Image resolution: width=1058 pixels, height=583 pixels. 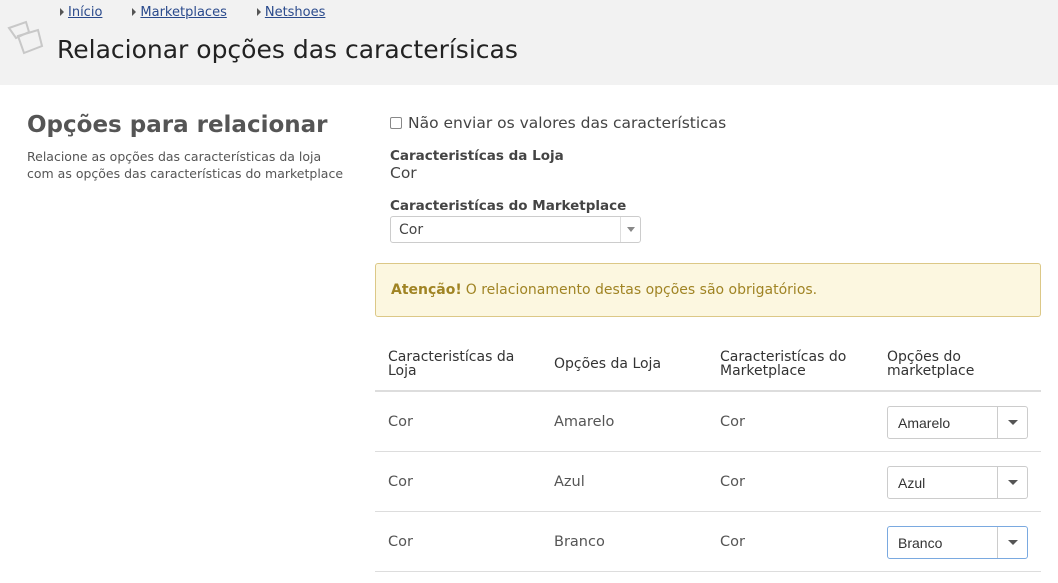 What do you see at coordinates (579, 542) in the screenshot?
I see `cell-store-option: Branco` at bounding box center [579, 542].